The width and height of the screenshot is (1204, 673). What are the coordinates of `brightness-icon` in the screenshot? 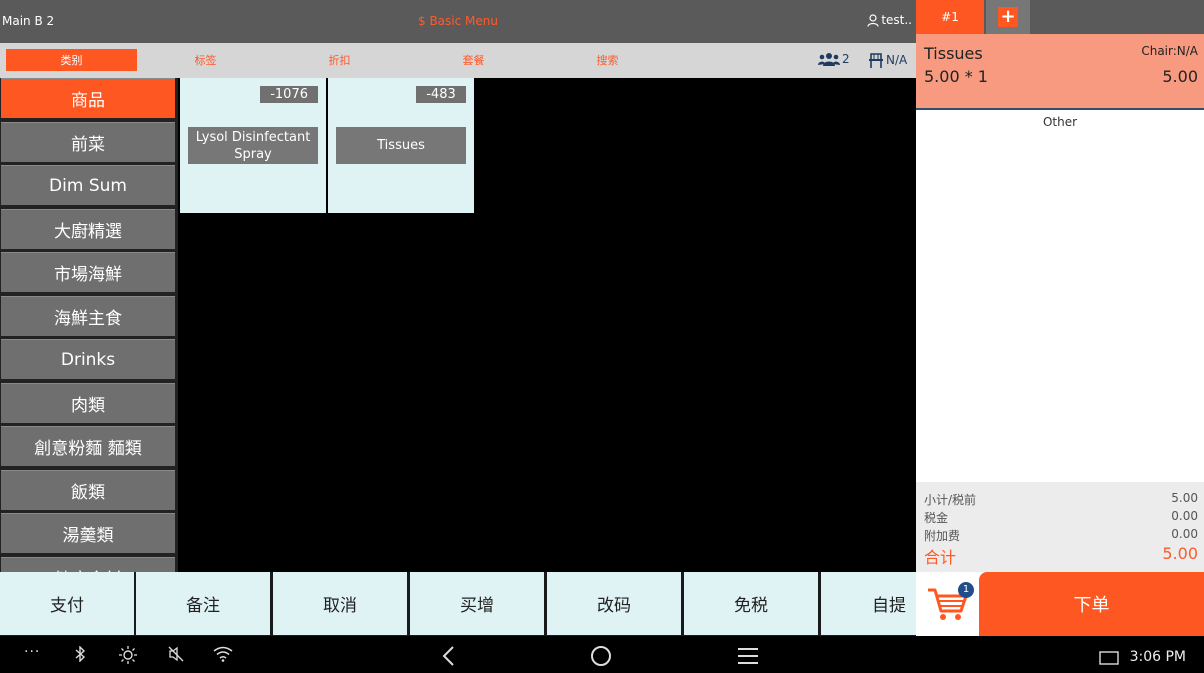 It's located at (128, 655).